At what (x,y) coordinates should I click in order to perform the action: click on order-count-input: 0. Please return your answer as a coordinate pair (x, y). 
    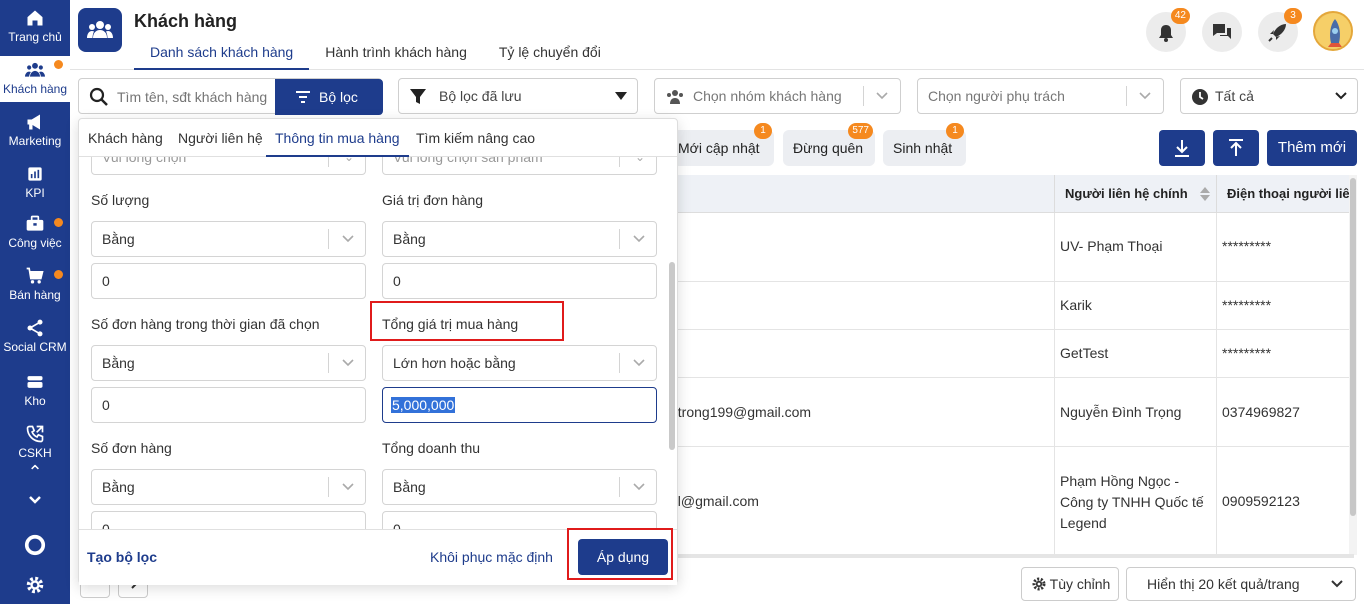
    Looking at the image, I should click on (228, 520).